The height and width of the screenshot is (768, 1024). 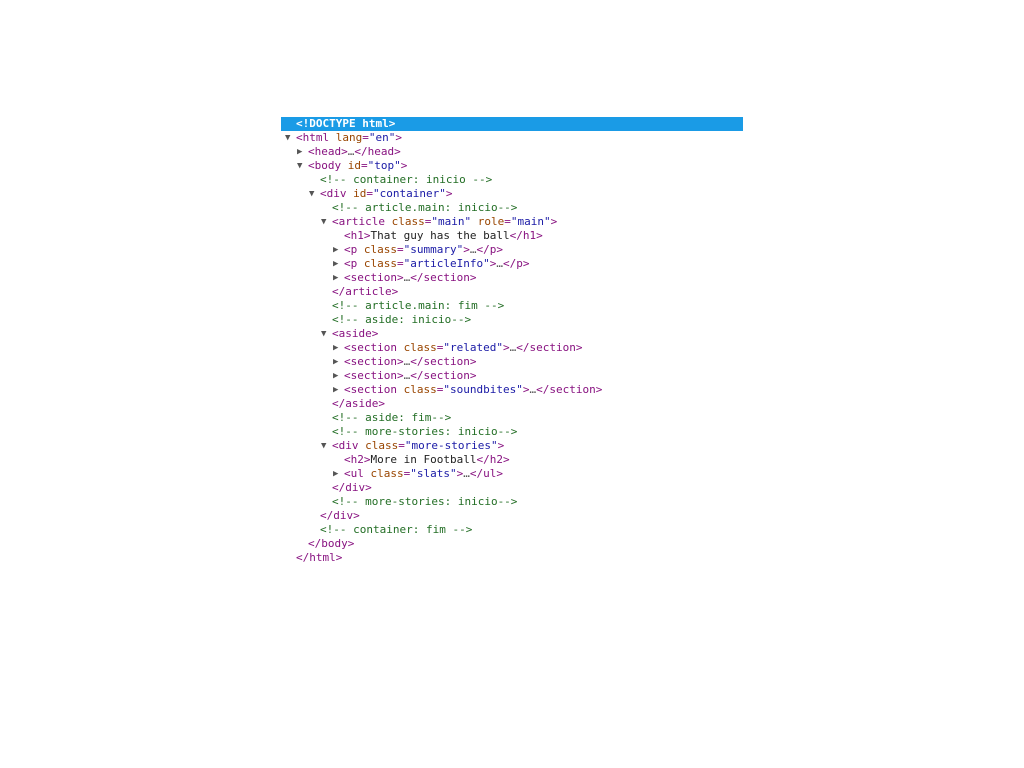 I want to click on dom-node-row: <!-- aside: inicio-->, so click(x=512, y=320).